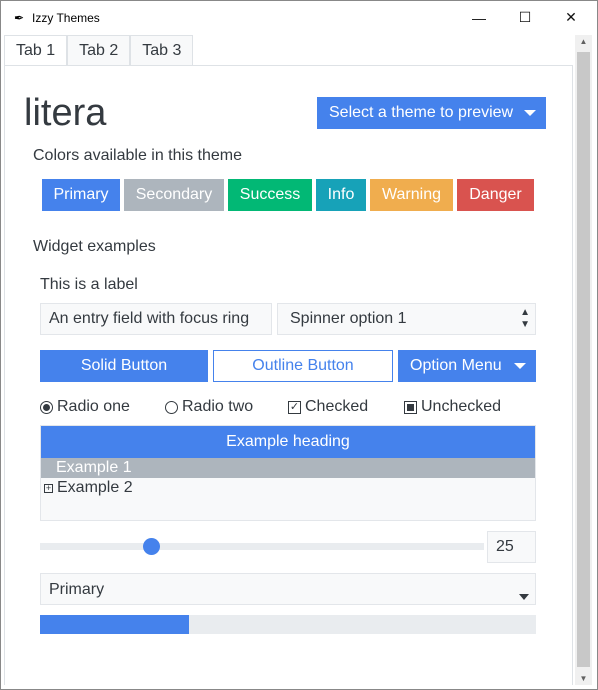 This screenshot has width=598, height=690. I want to click on success-button: Success, so click(270, 195).